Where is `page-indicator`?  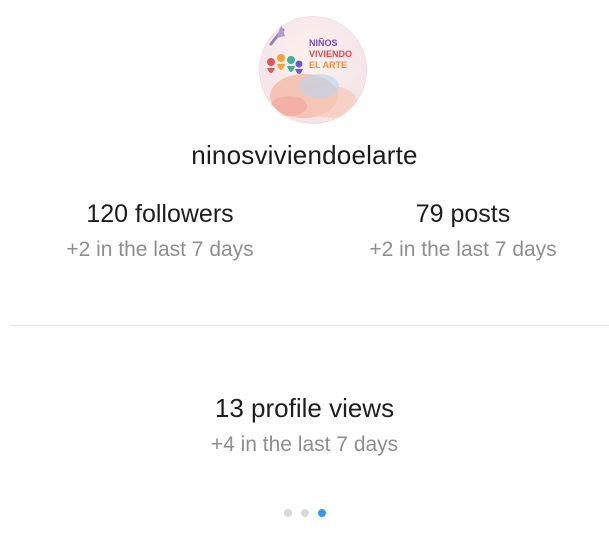
page-indicator is located at coordinates (304, 513).